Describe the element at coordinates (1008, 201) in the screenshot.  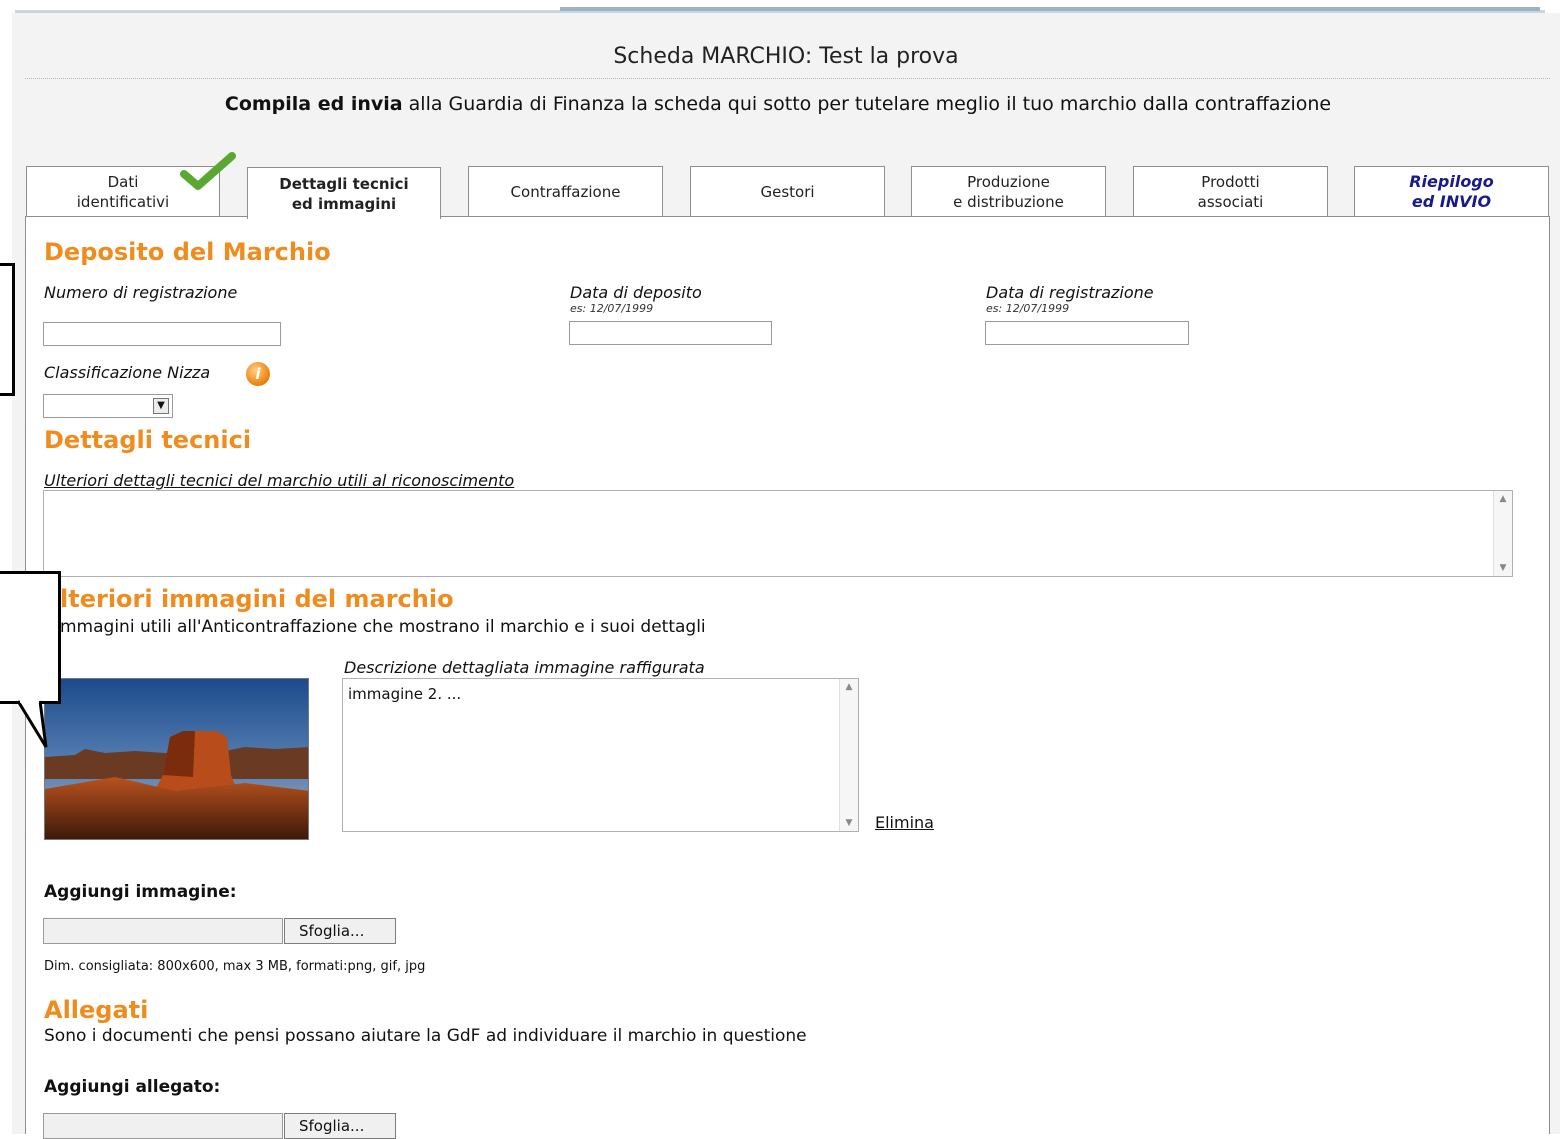
I see `tab-label-line2: e distribuzione` at that location.